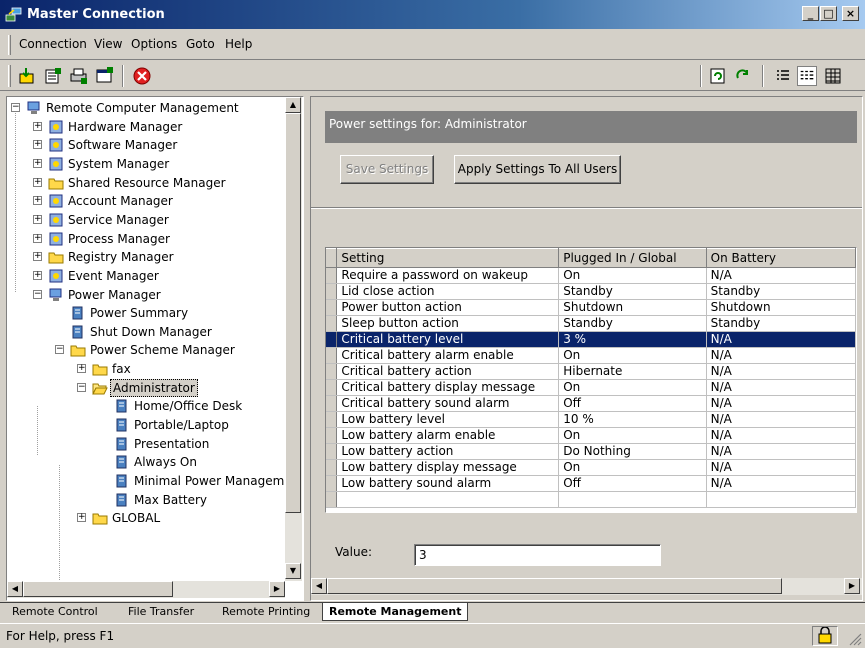  Describe the element at coordinates (591, 339) in the screenshot. I see `table-row: Critical battery level 3 % N/A` at that location.